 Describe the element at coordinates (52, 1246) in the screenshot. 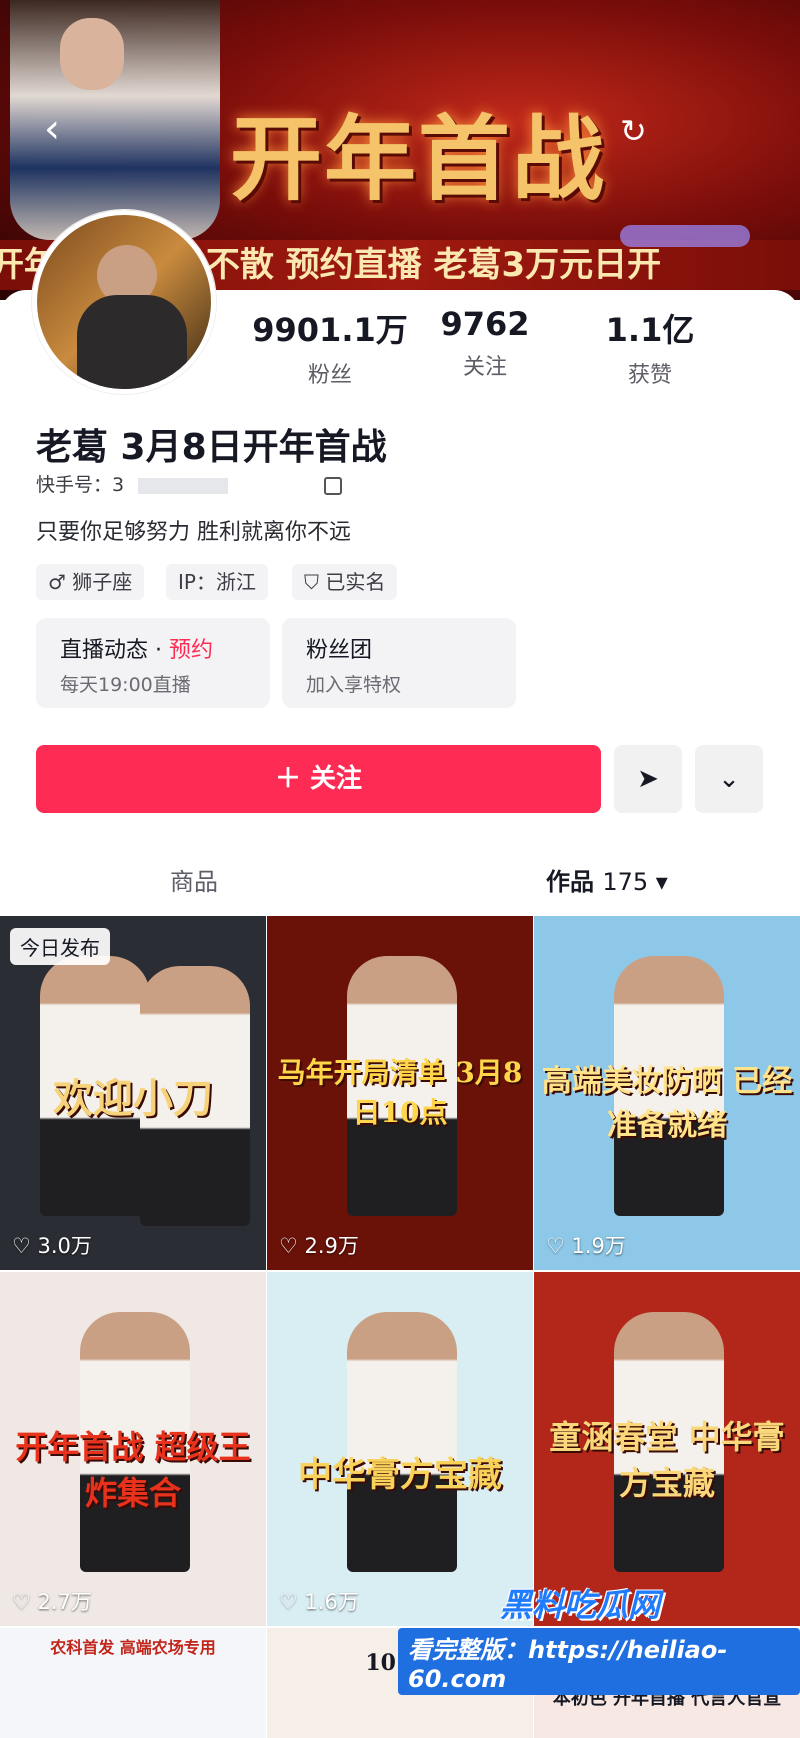

I see `video-likes: ♡ 3.0万` at that location.